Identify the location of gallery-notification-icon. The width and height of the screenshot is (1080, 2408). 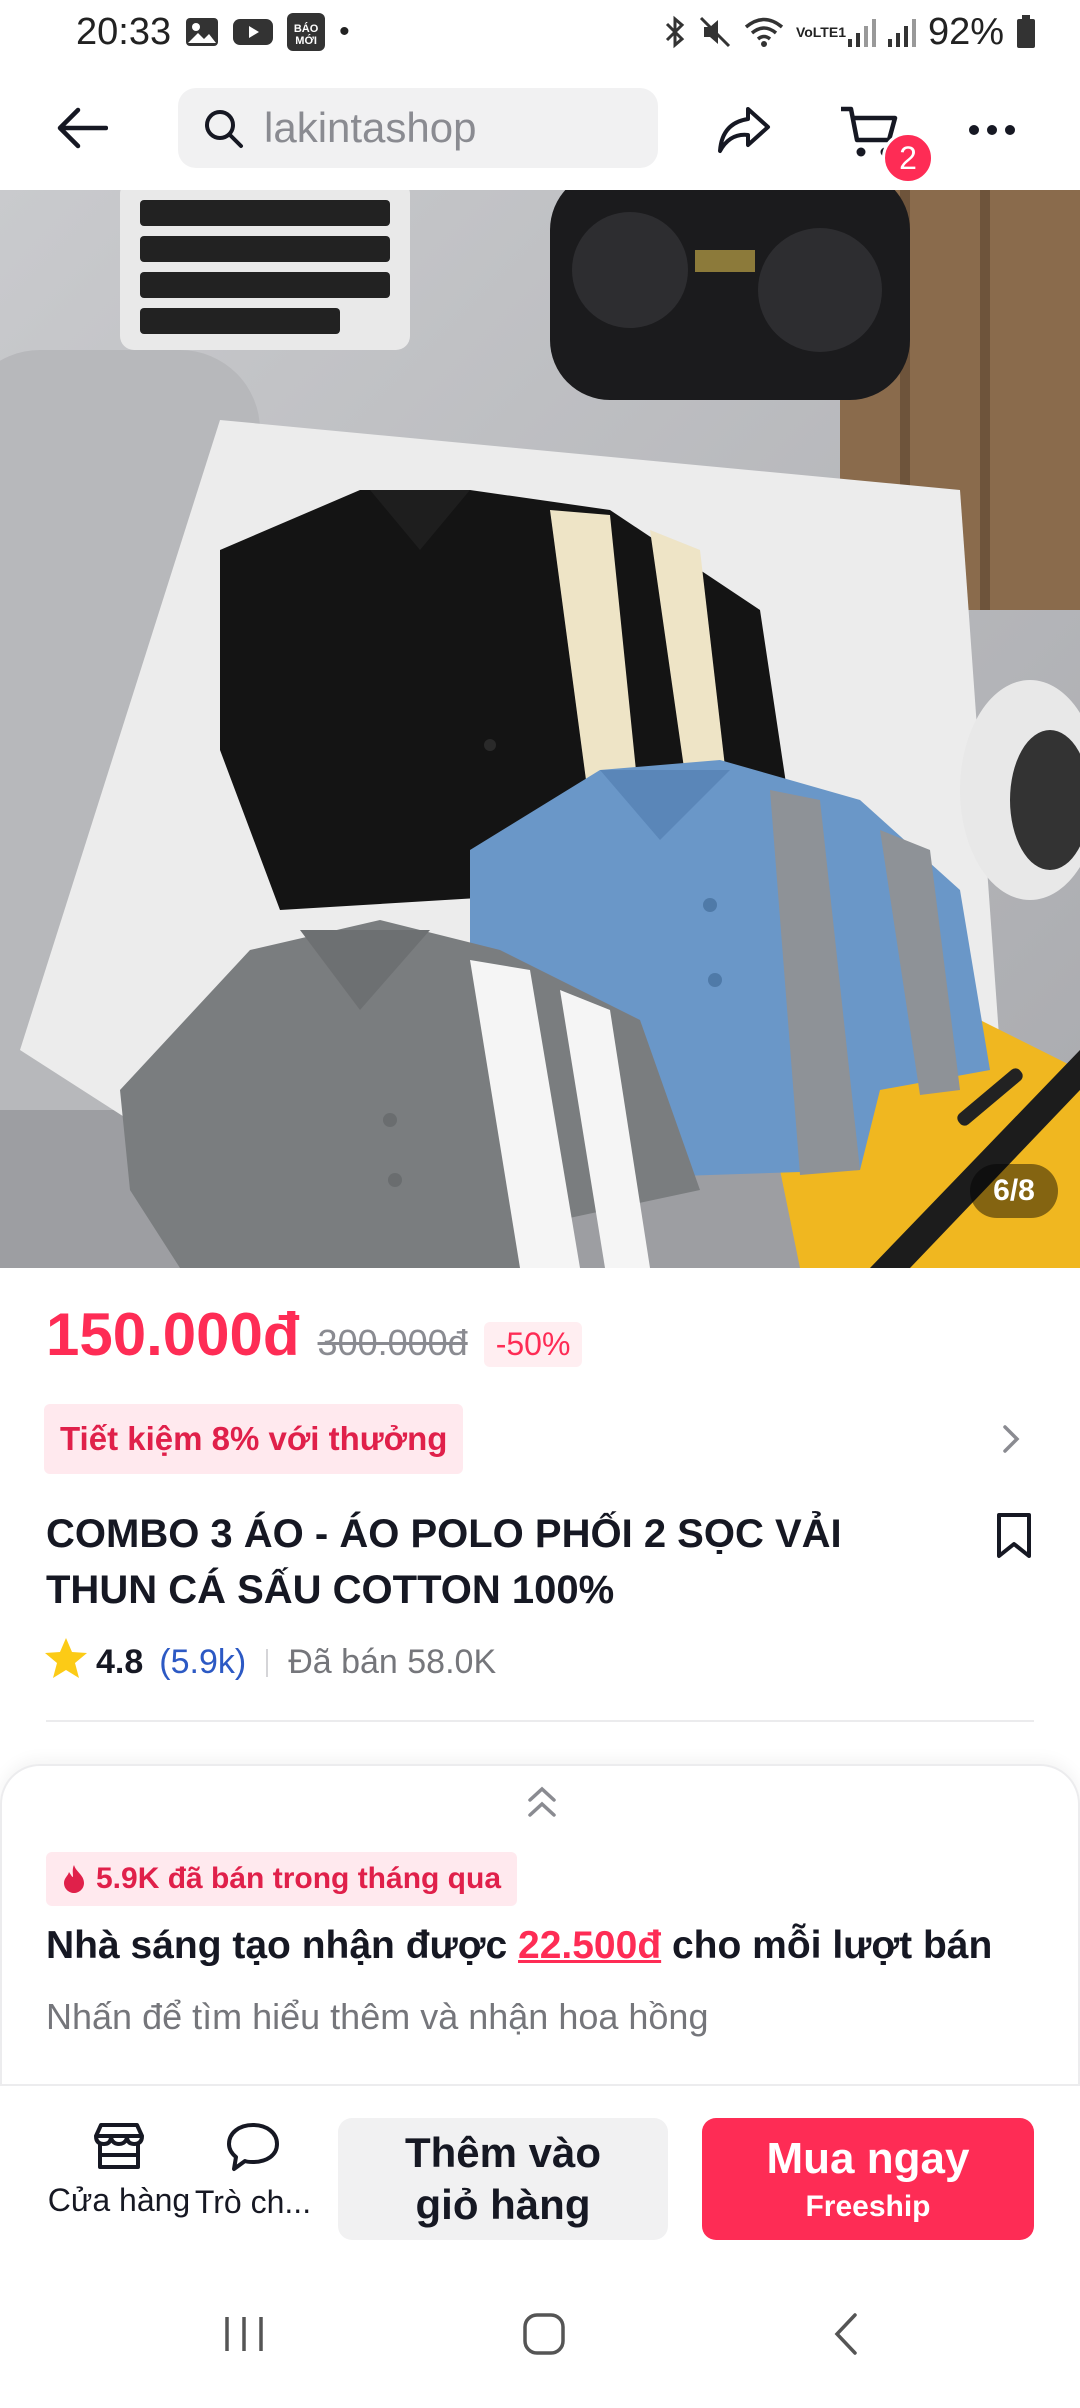
(202, 32).